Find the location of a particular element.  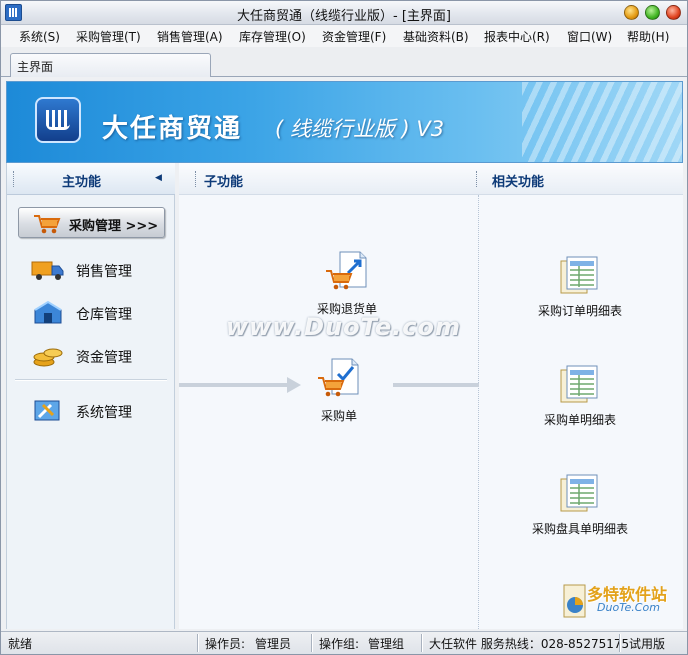

flow-line-out is located at coordinates (436, 385).